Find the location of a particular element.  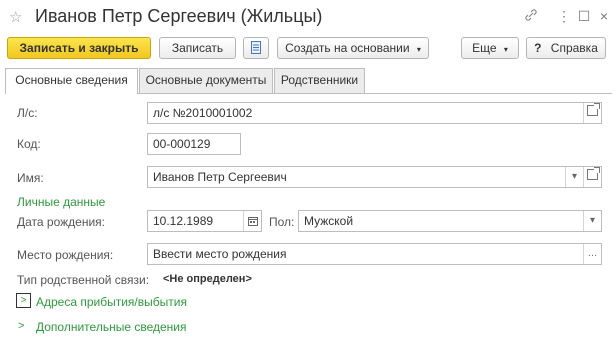

create-based-on-label: Создать на основании is located at coordinates (347, 48).